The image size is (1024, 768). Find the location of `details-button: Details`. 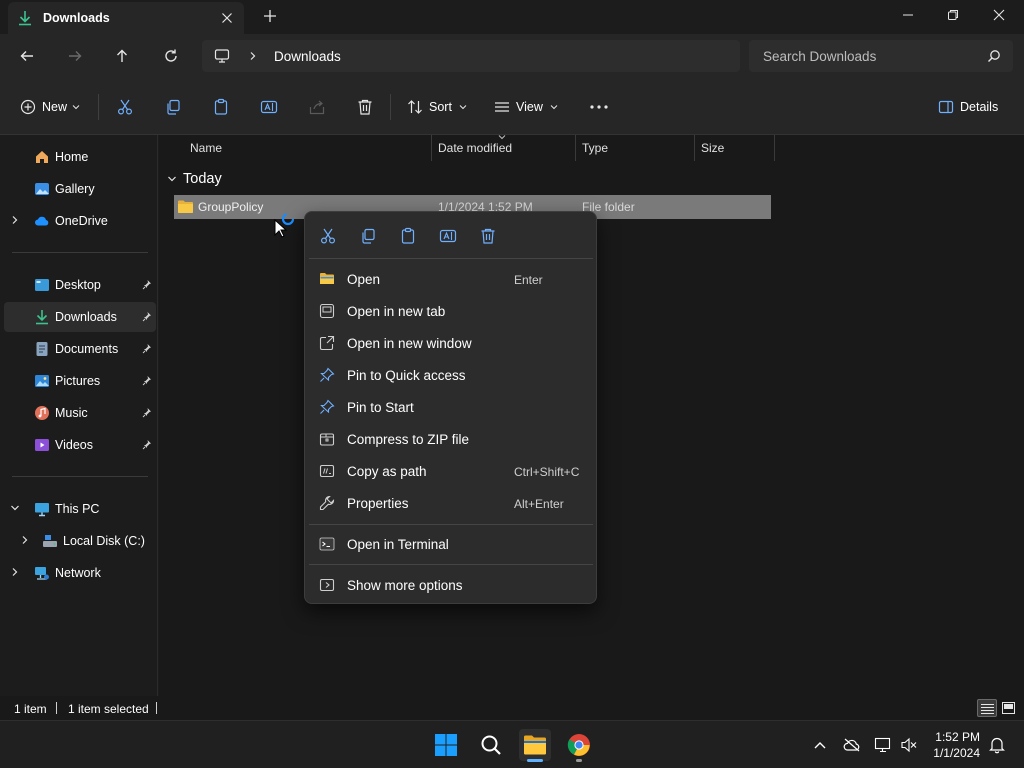

details-button: Details is located at coordinates (968, 107).